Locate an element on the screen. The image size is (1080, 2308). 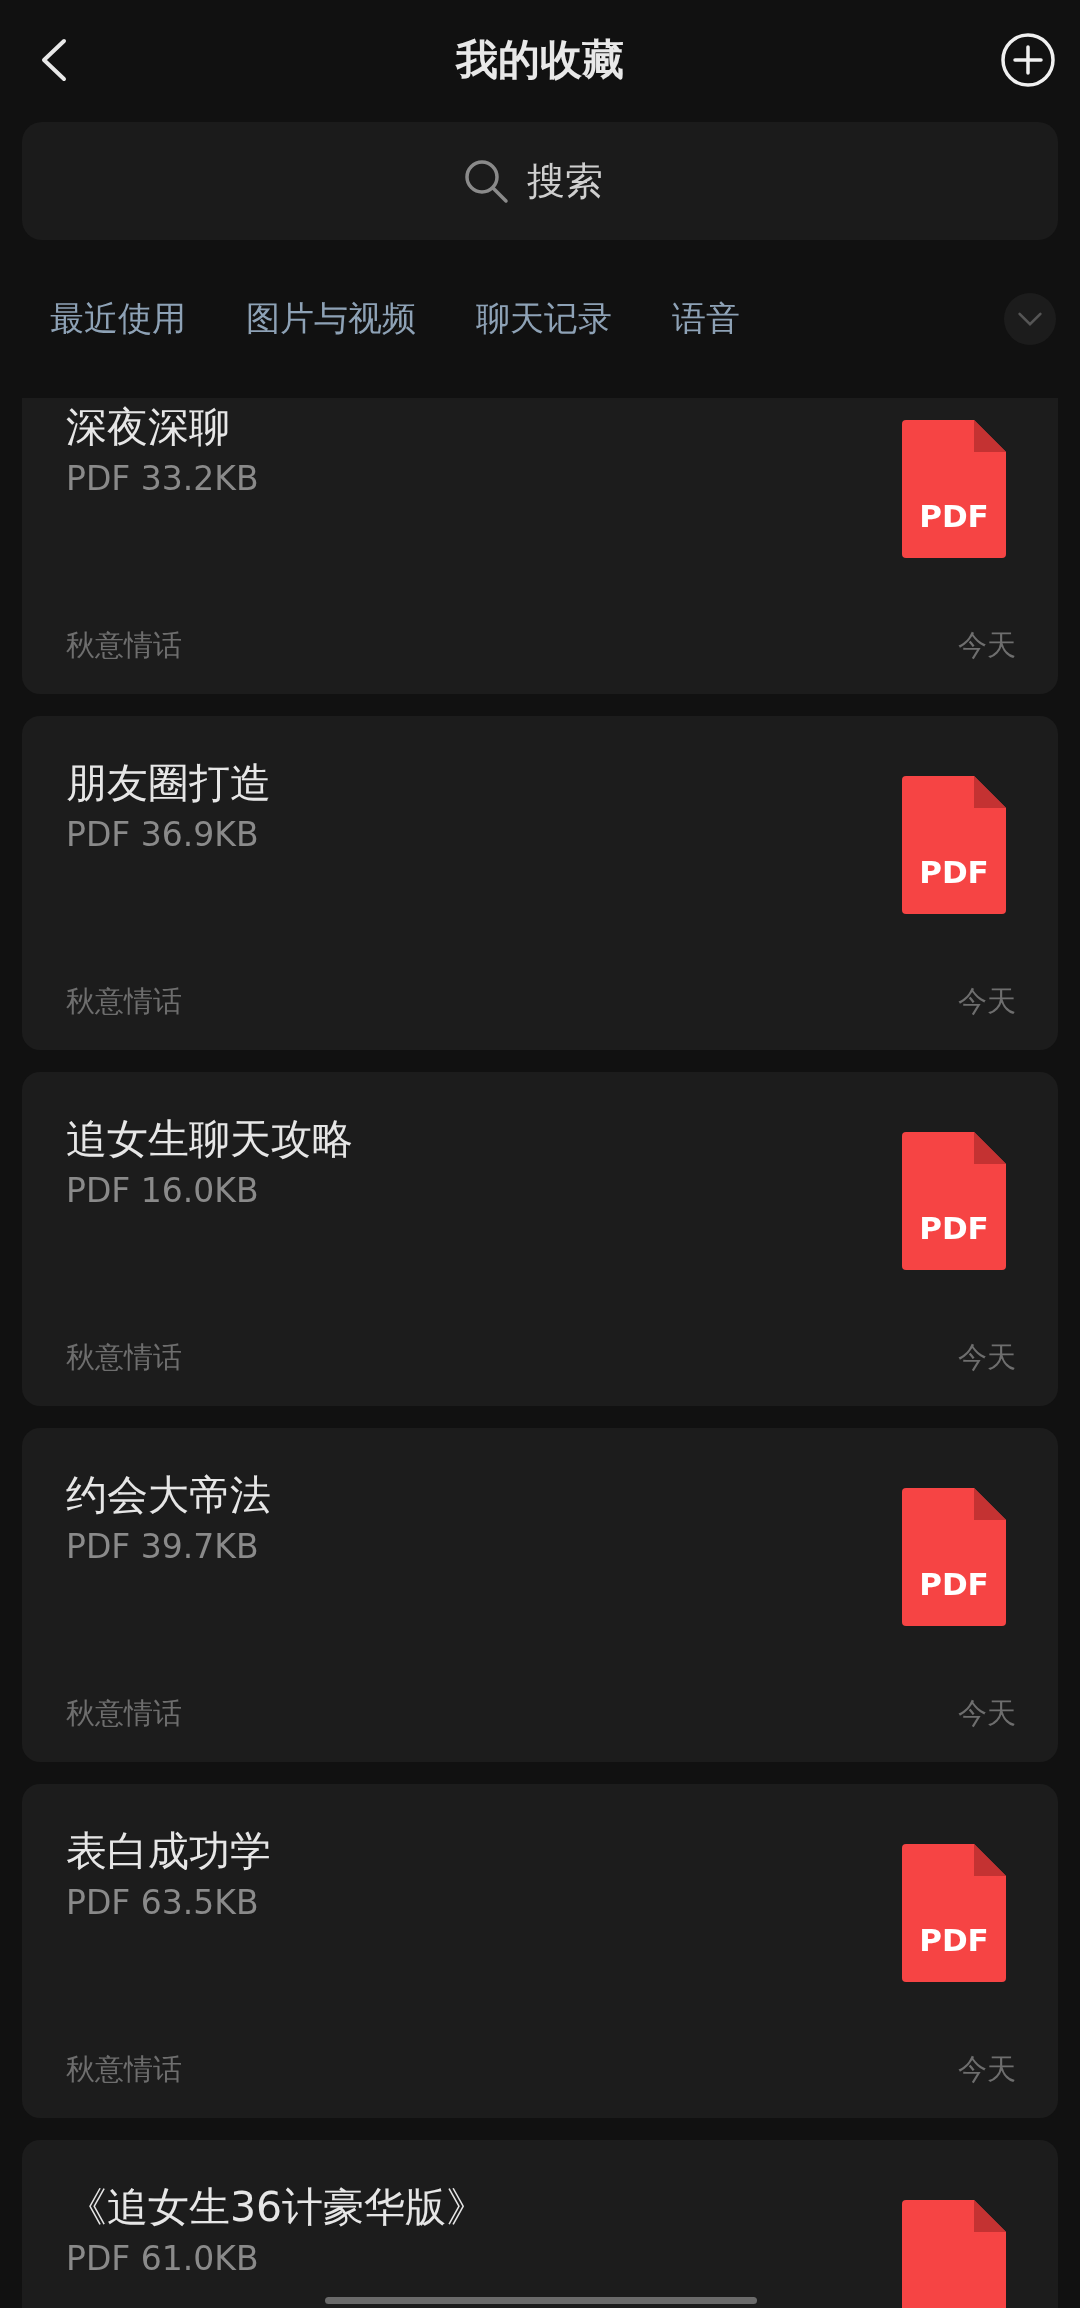
favorite-file-card: 深夜深聊 PDF 33.2KB PDF 秋意情话 今天 is located at coordinates (540, 546).